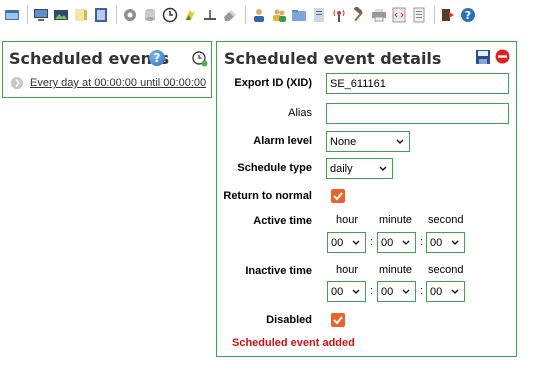 This screenshot has height=374, width=546. What do you see at coordinates (299, 15) in the screenshot?
I see `folder-icon` at bounding box center [299, 15].